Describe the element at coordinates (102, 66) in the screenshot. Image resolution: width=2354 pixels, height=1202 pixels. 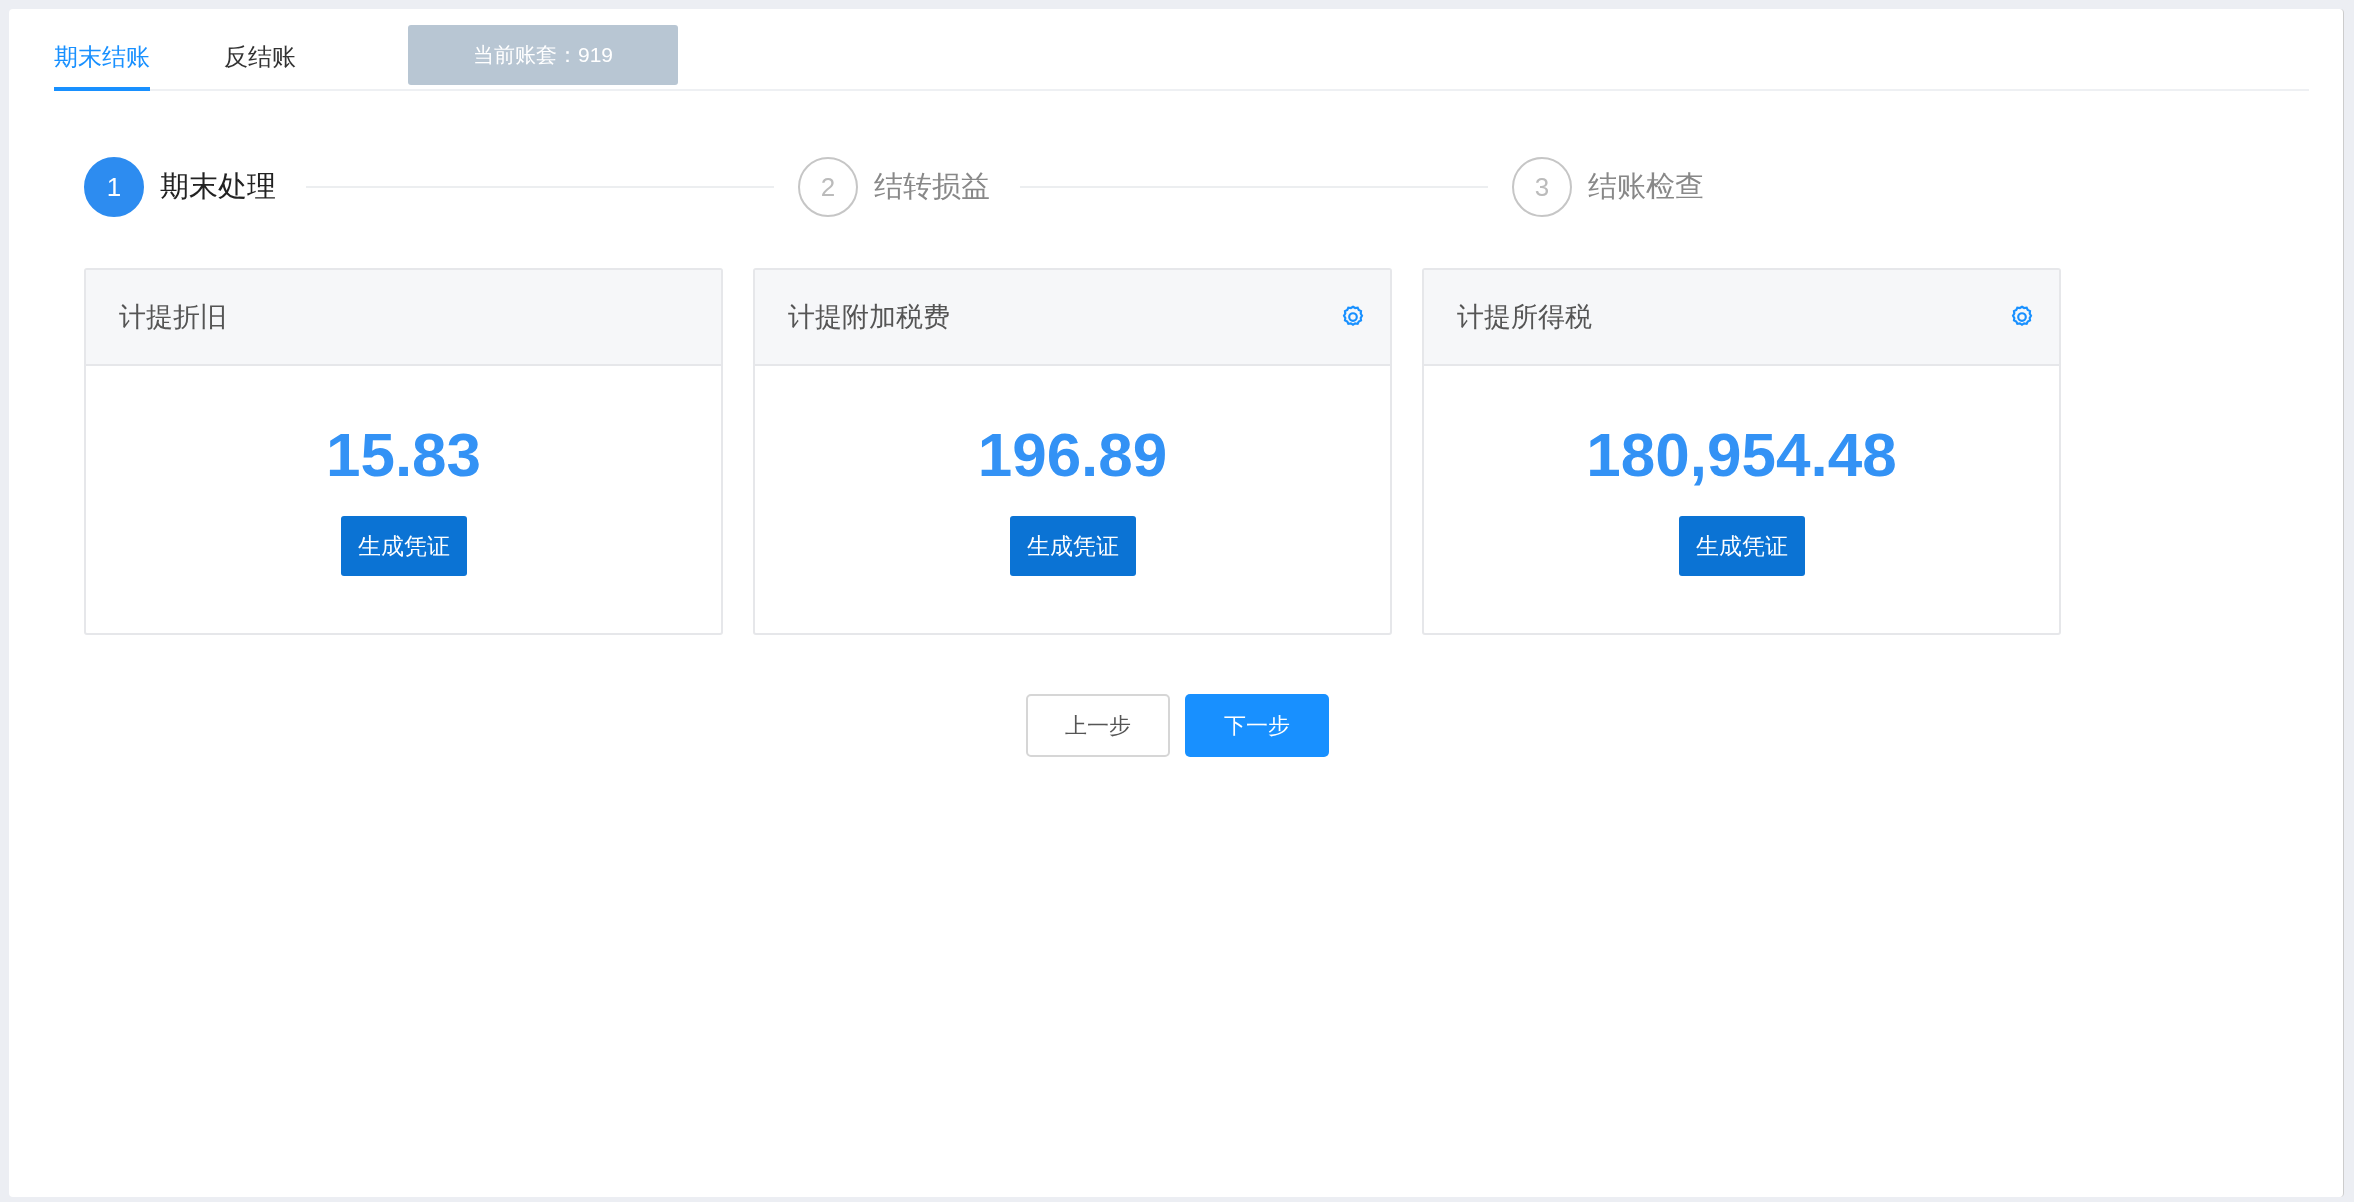
I see `tab: 期末结账` at that location.